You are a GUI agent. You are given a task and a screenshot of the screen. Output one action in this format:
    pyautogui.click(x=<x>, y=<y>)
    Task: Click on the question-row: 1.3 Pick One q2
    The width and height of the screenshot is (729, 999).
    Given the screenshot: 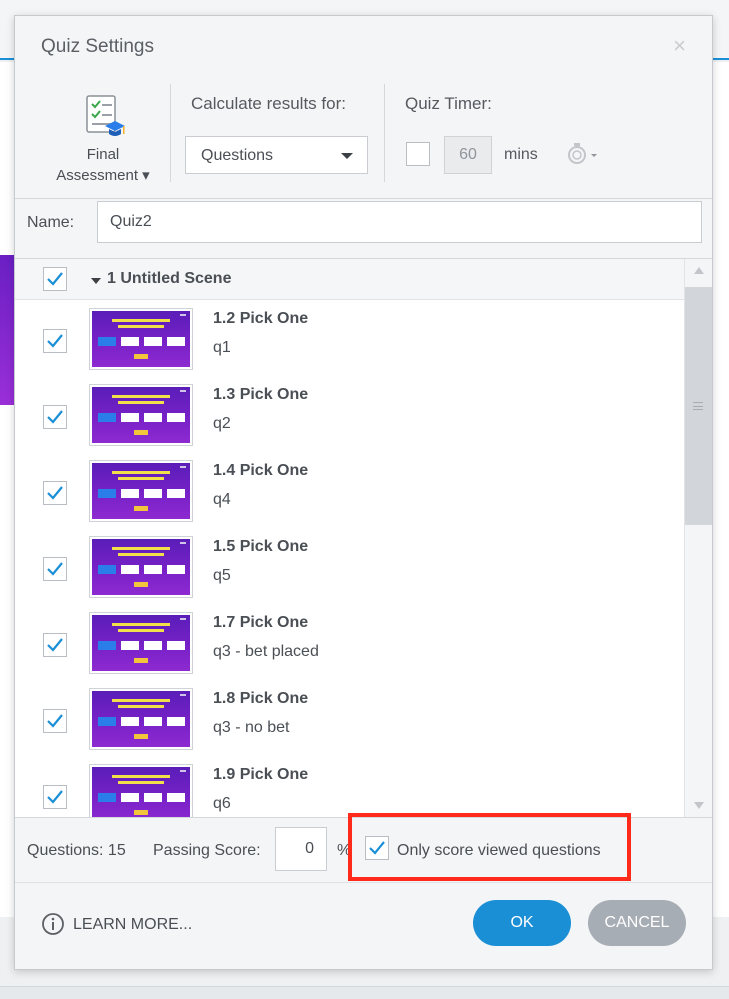 What is the action you would take?
    pyautogui.click(x=349, y=415)
    